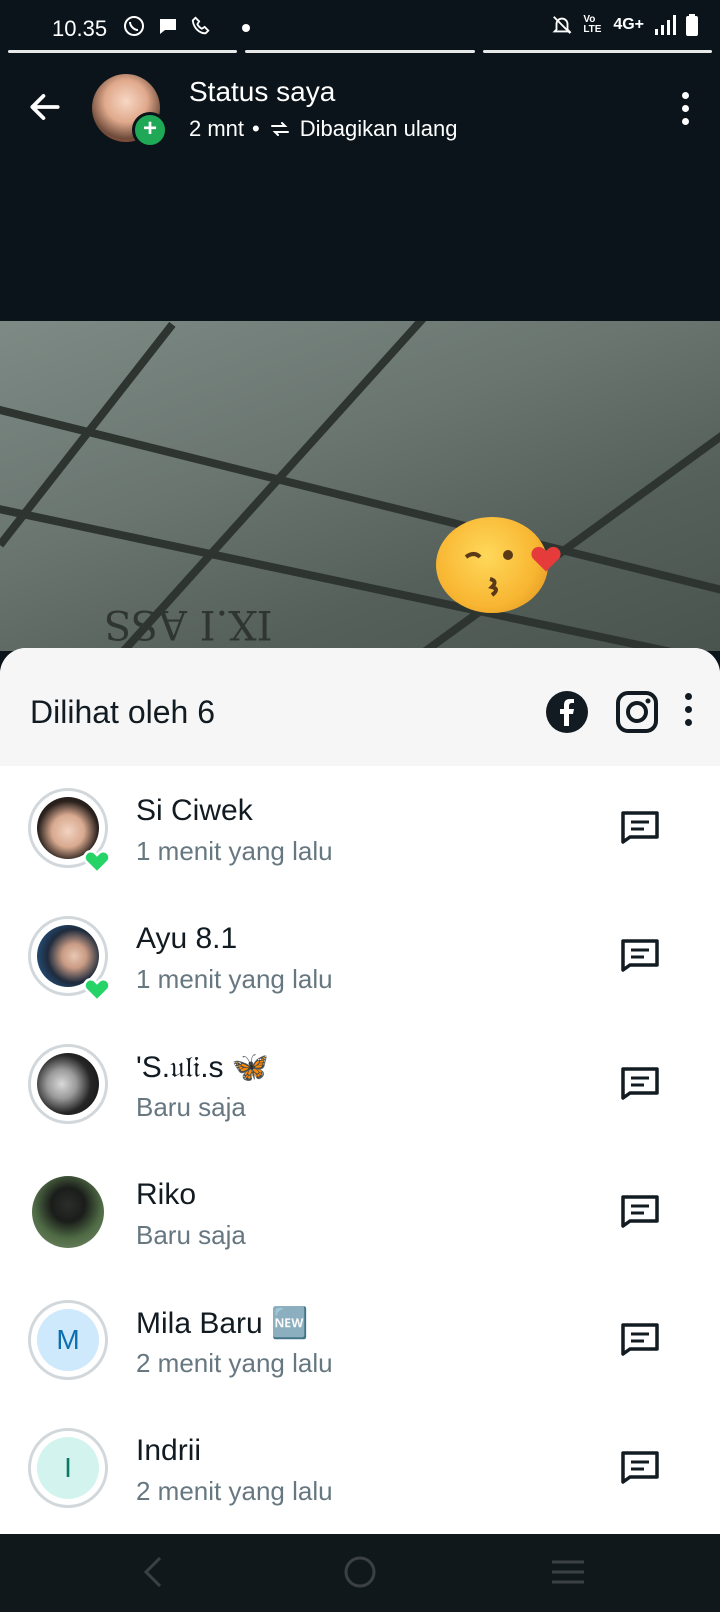  Describe the element at coordinates (360, 1214) in the screenshot. I see `viewer-row: Riko Baru saja` at that location.